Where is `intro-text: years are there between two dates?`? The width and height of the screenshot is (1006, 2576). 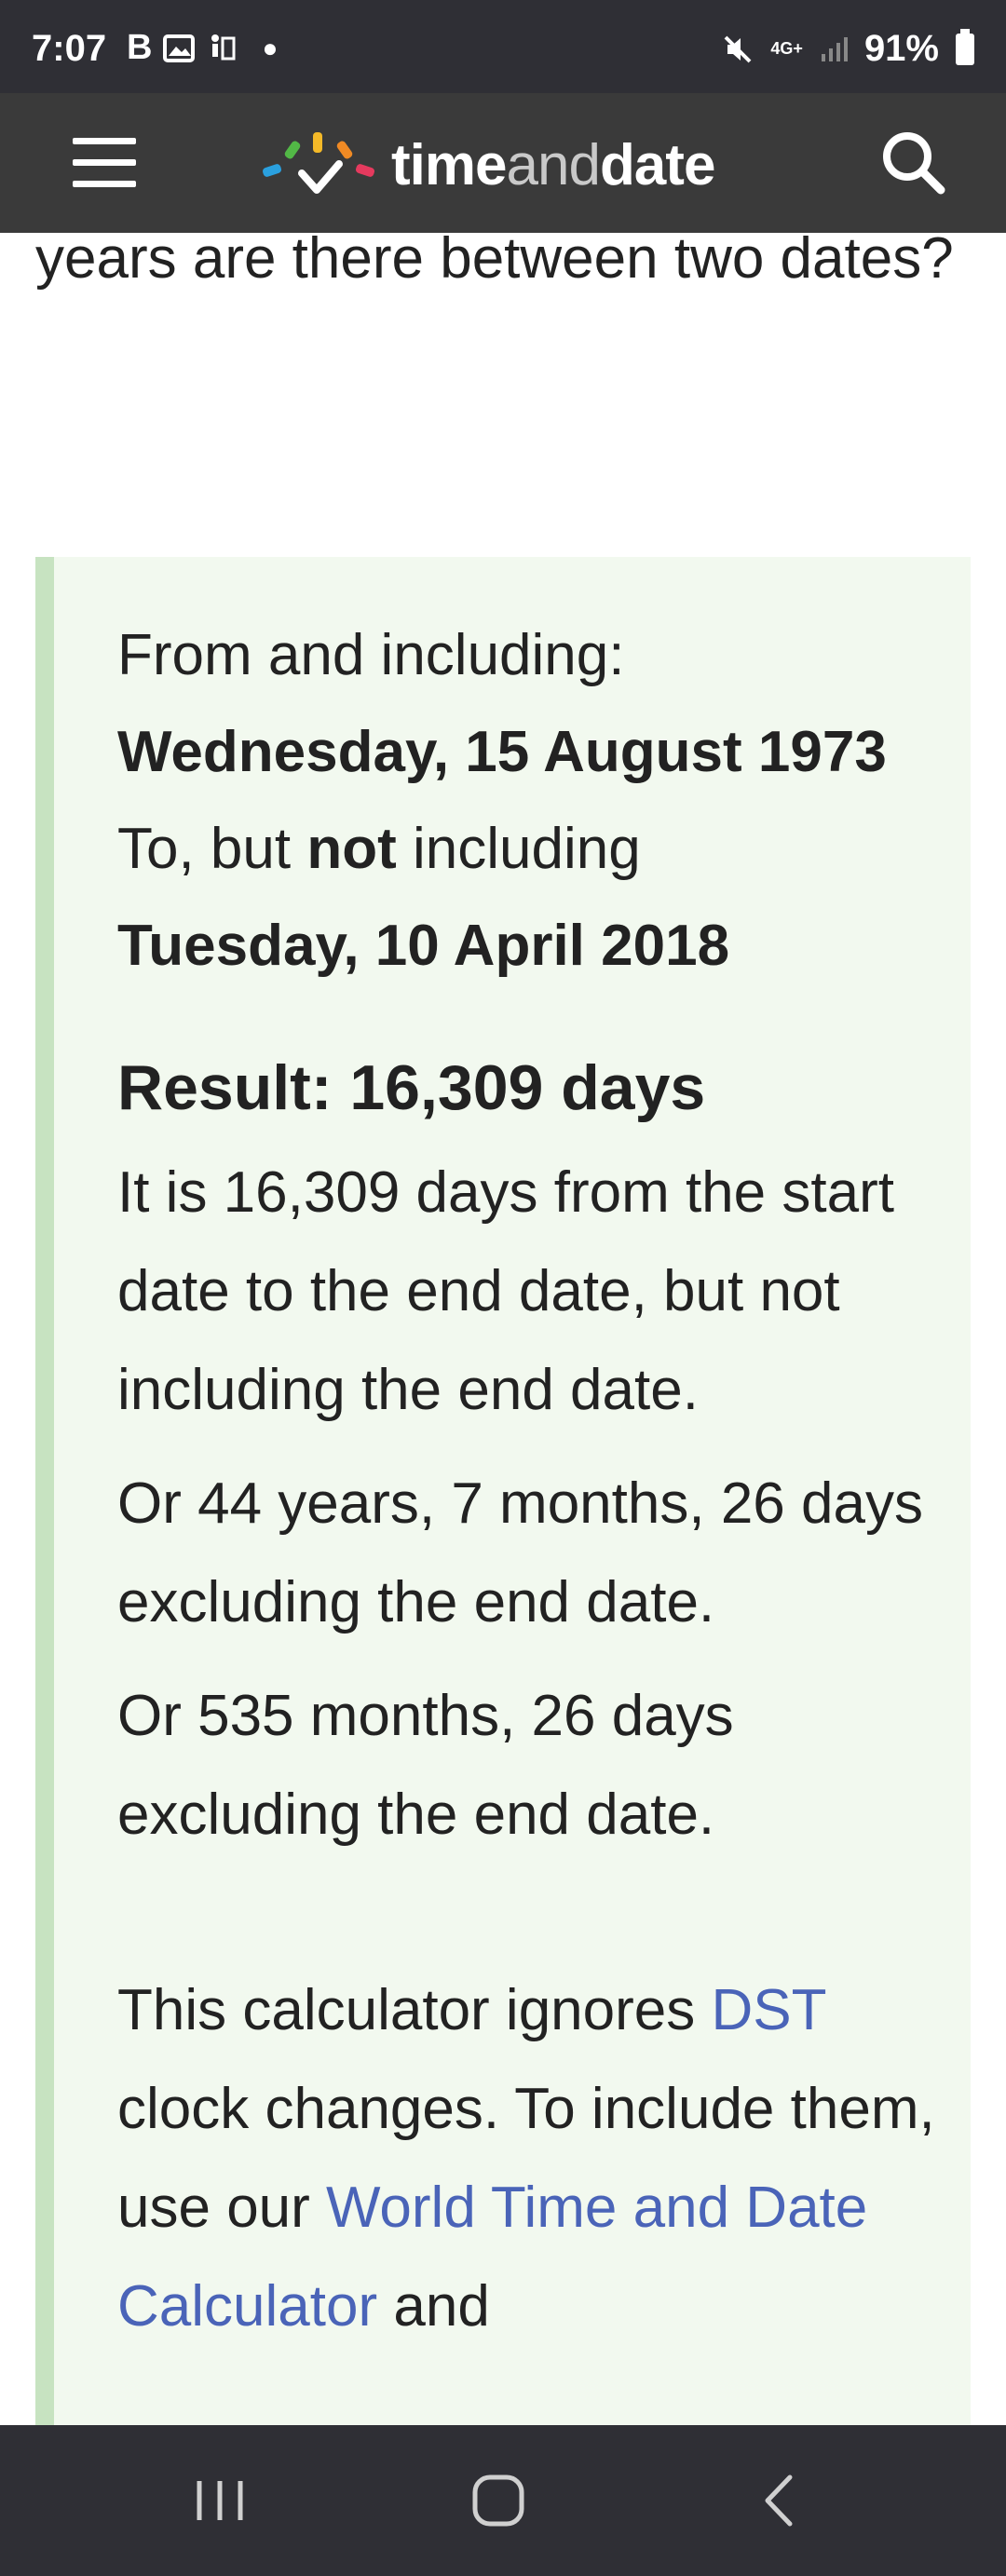 intro-text: years are there between two dates? is located at coordinates (494, 258).